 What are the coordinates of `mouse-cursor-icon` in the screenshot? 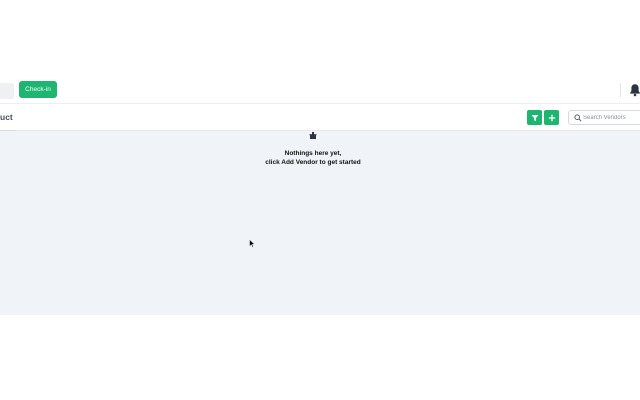 It's located at (252, 243).